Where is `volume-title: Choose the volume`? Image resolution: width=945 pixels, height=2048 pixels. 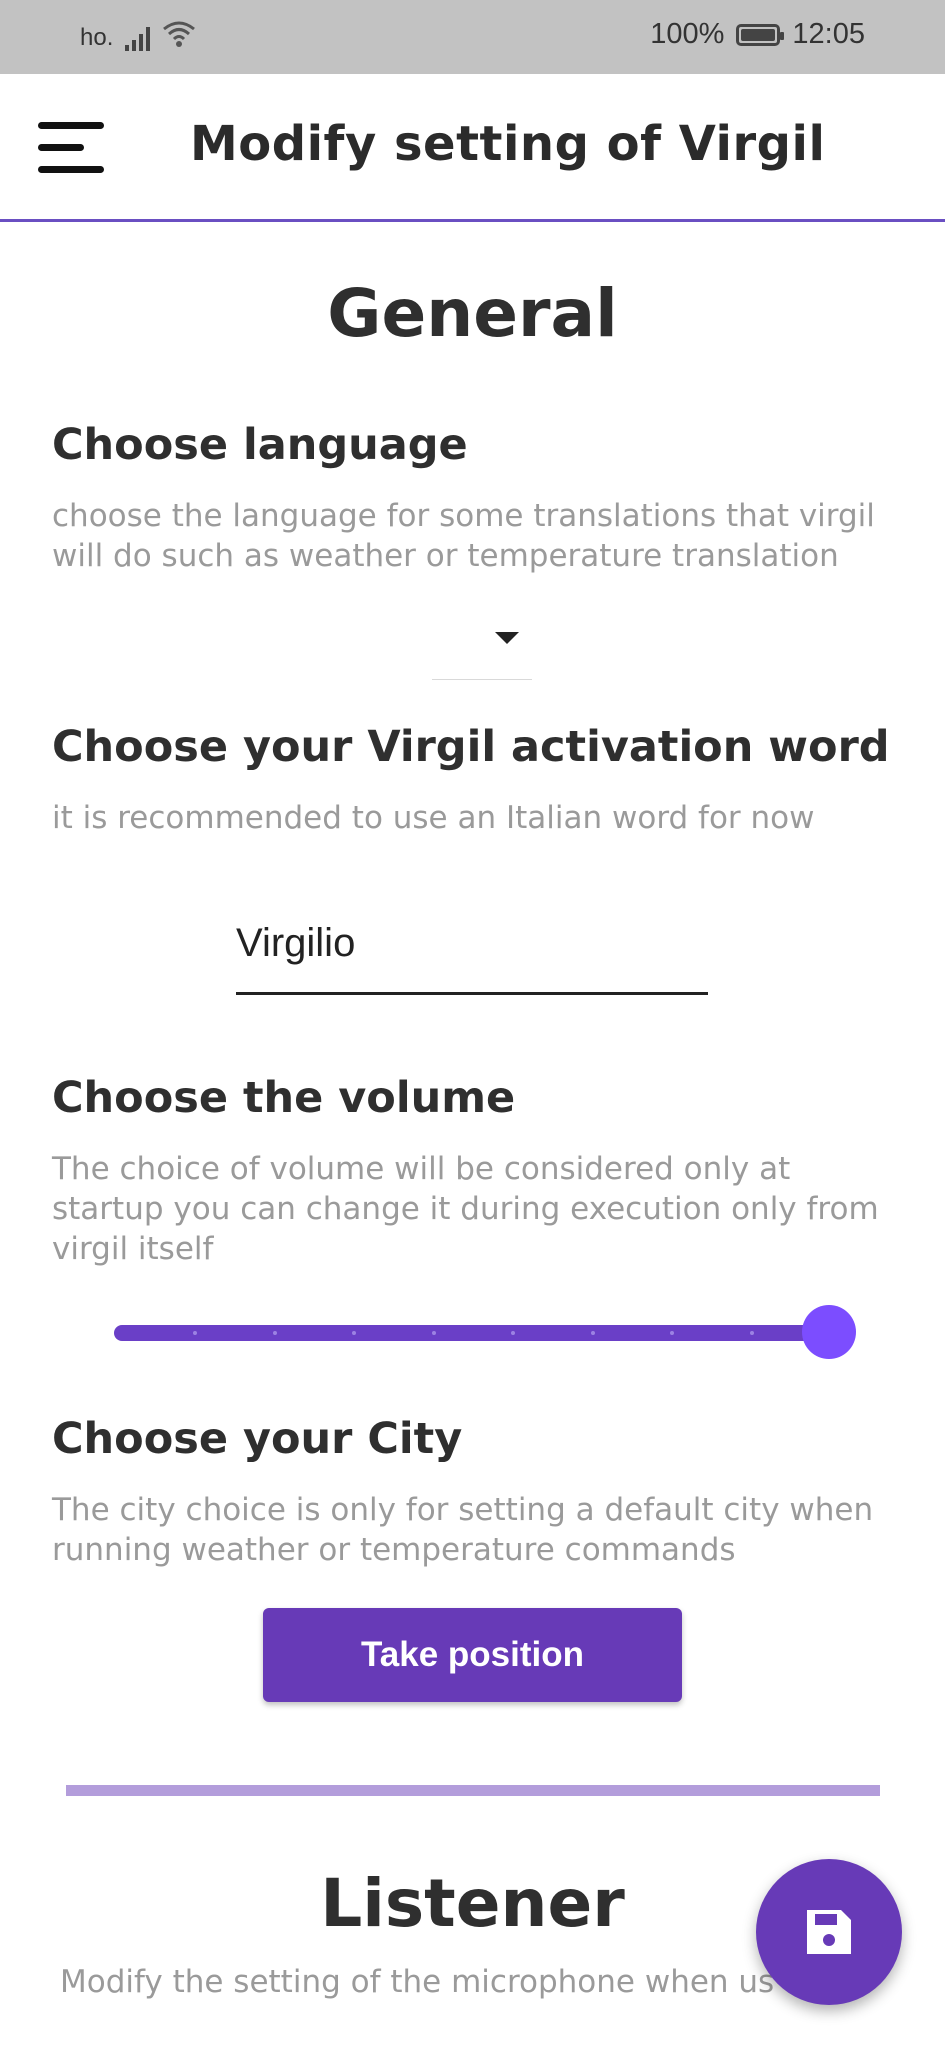
volume-title: Choose the volume is located at coordinates (284, 1098).